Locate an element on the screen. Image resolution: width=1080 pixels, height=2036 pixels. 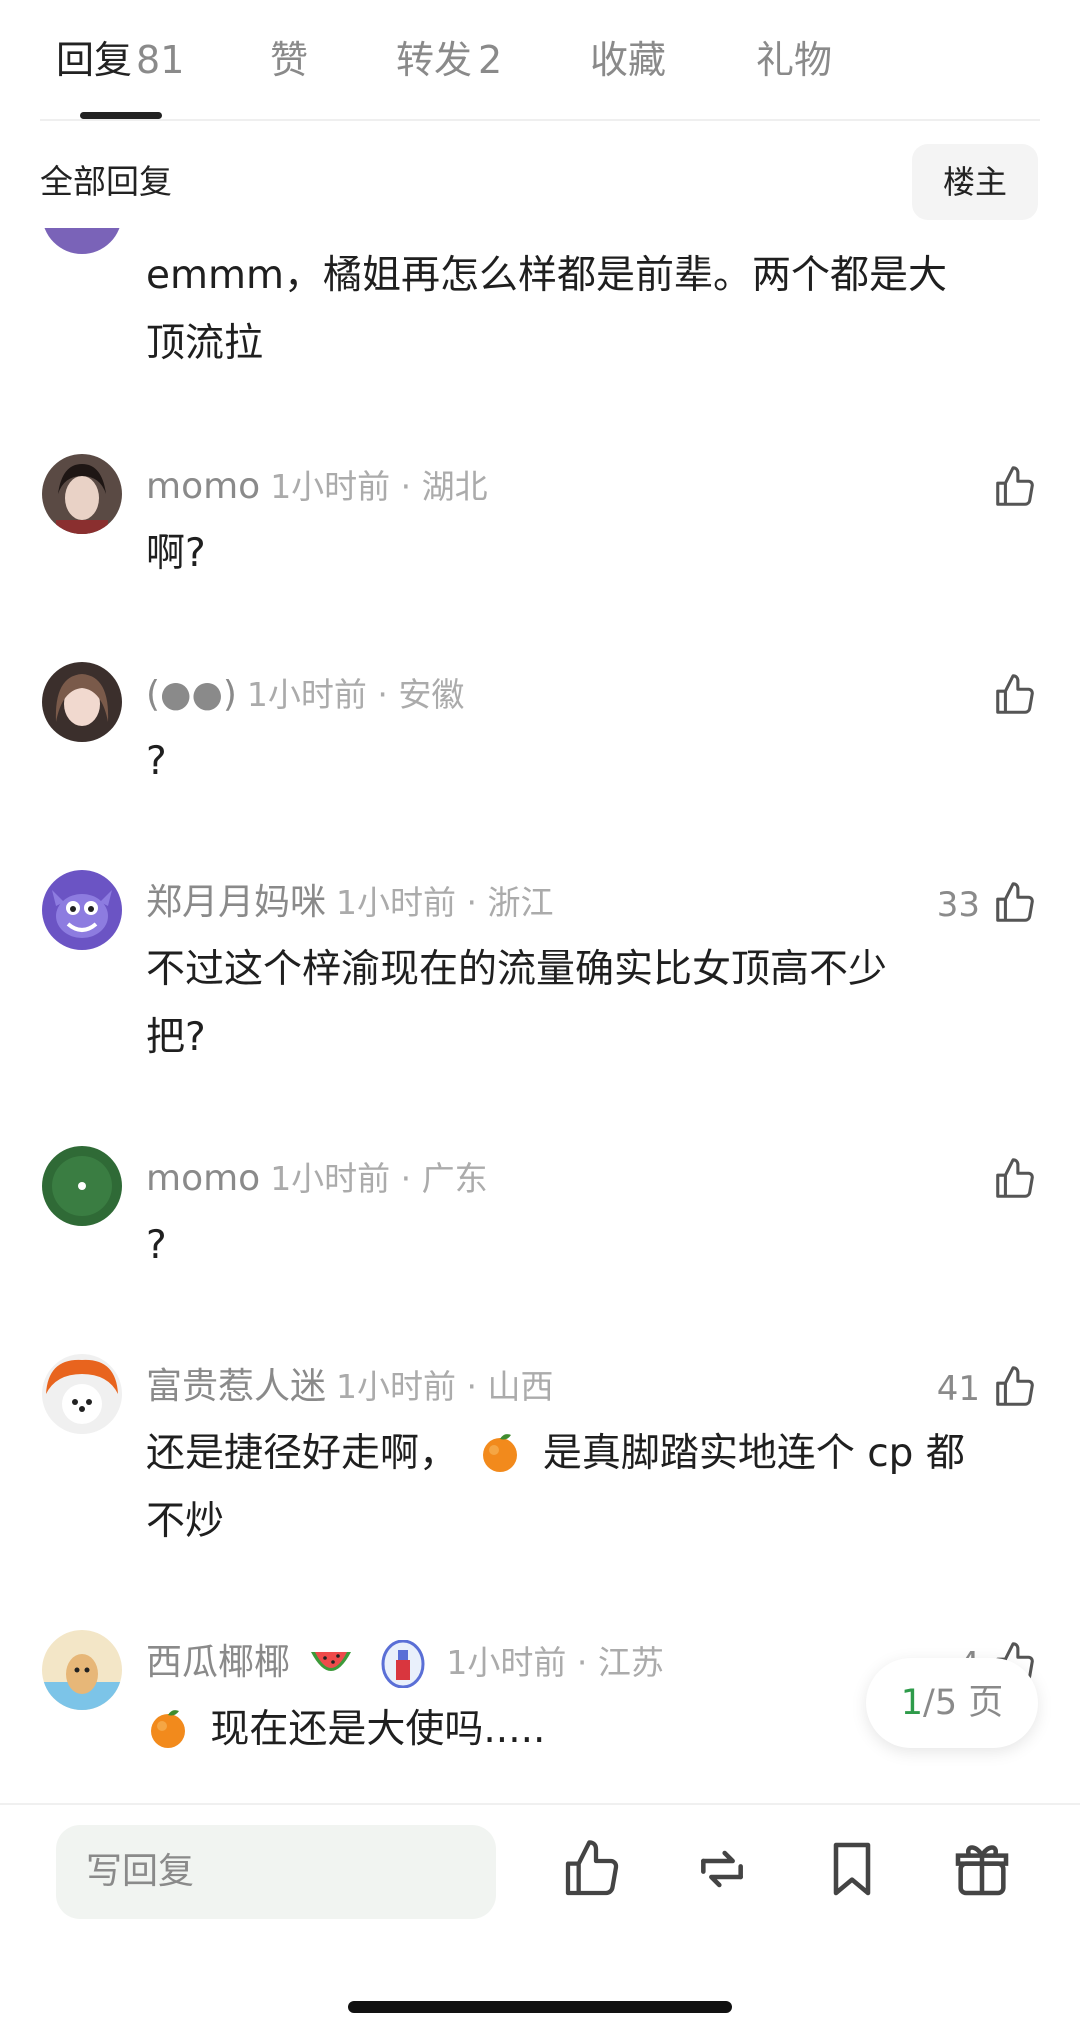
tab-likes-label: 赞 is located at coordinates (289, 60).